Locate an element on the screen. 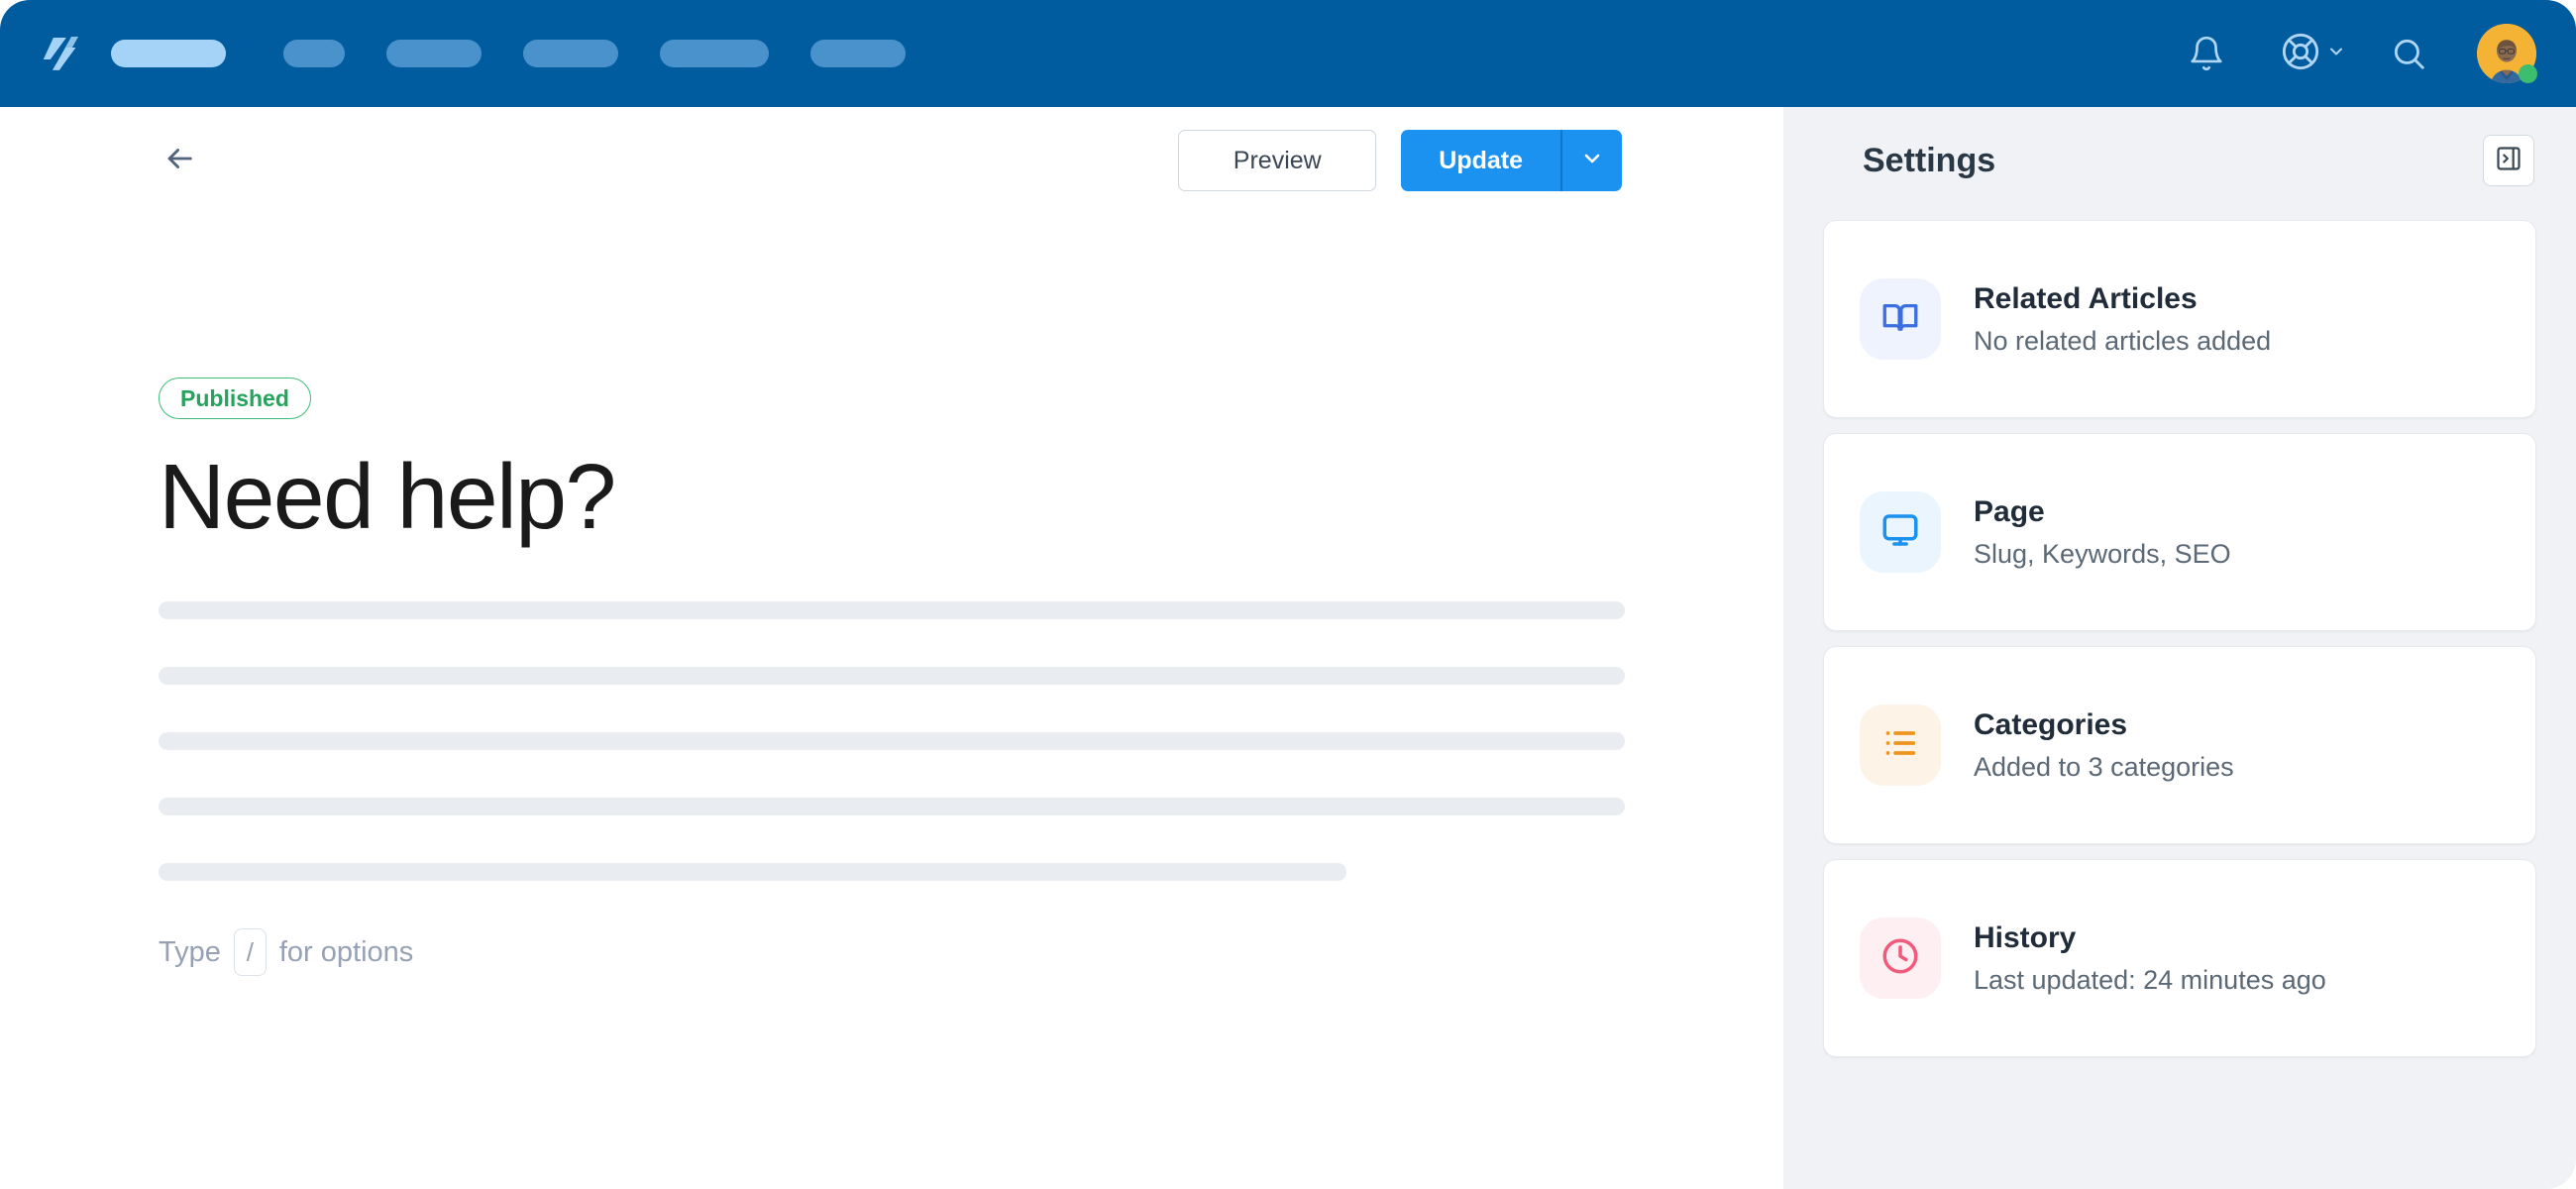  list-icon is located at coordinates (1900, 746).